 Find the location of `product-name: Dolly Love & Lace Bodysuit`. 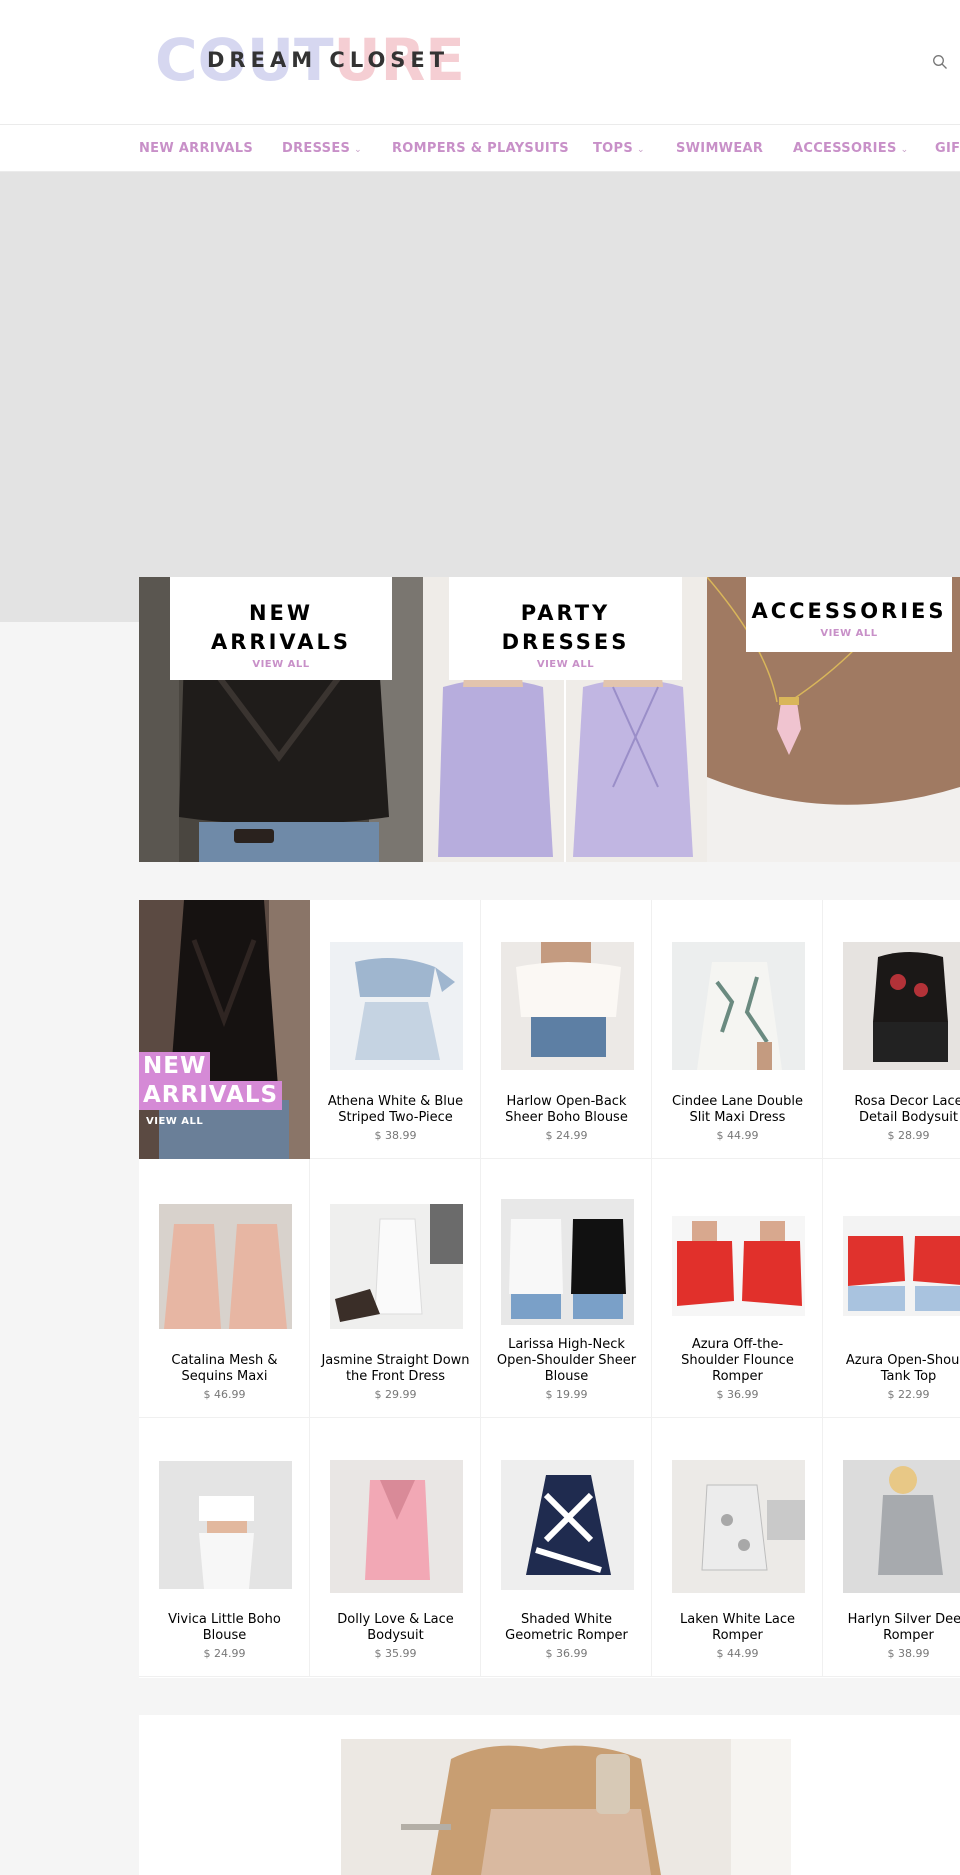

product-name: Dolly Love & Lace Bodysuit is located at coordinates (395, 1627).